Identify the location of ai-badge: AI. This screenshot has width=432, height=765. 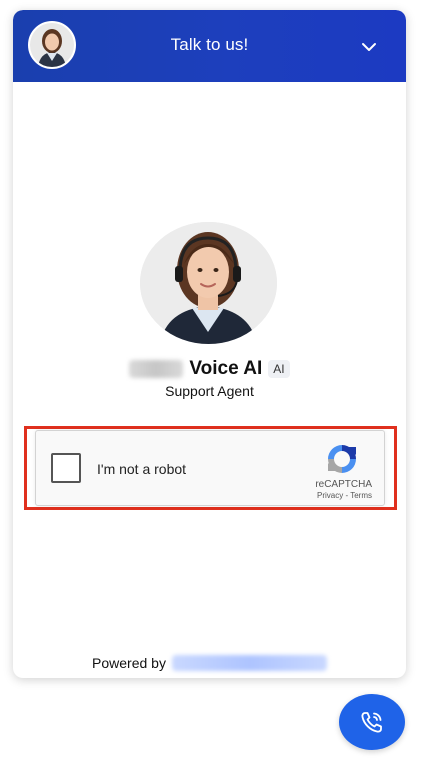
(279, 369).